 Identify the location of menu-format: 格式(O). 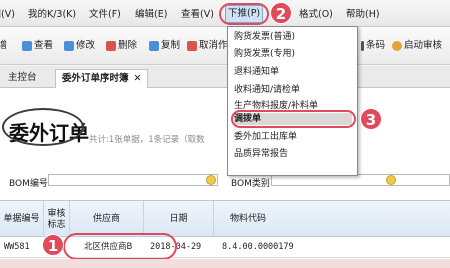
(316, 14).